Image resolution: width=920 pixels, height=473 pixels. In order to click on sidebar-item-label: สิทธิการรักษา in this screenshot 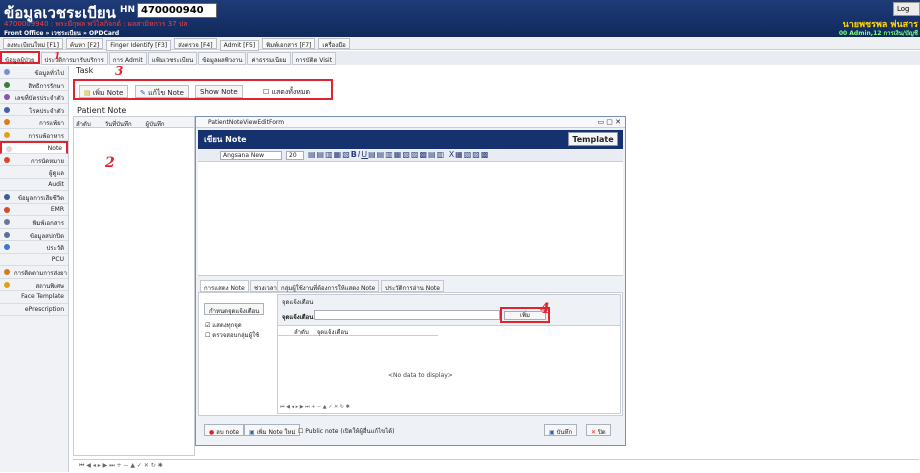, I will do `click(46, 86)`.